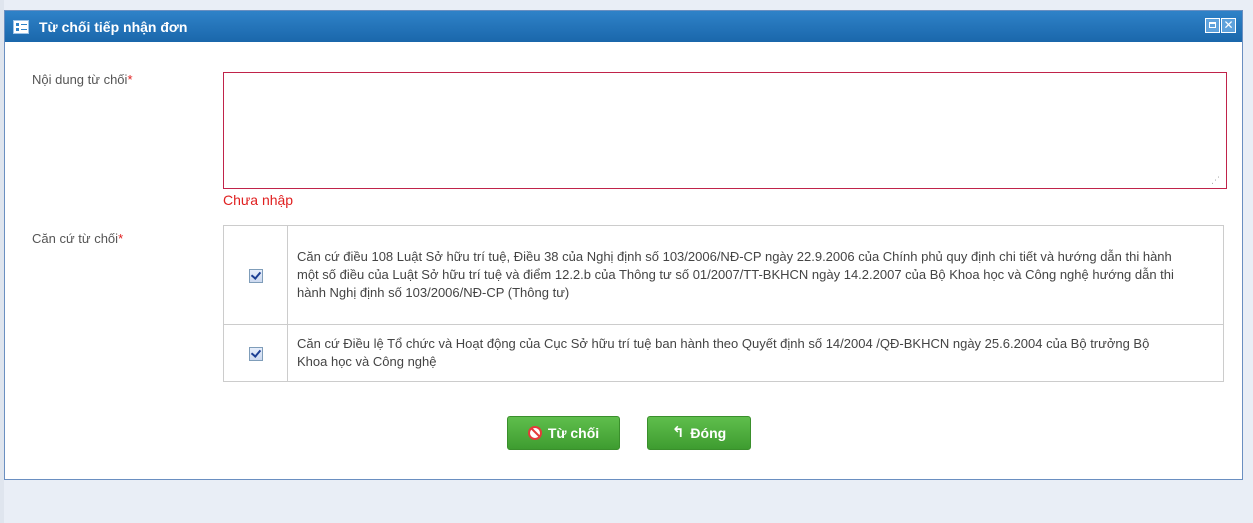 The height and width of the screenshot is (523, 1253). I want to click on close-icon: ✕, so click(1228, 25).